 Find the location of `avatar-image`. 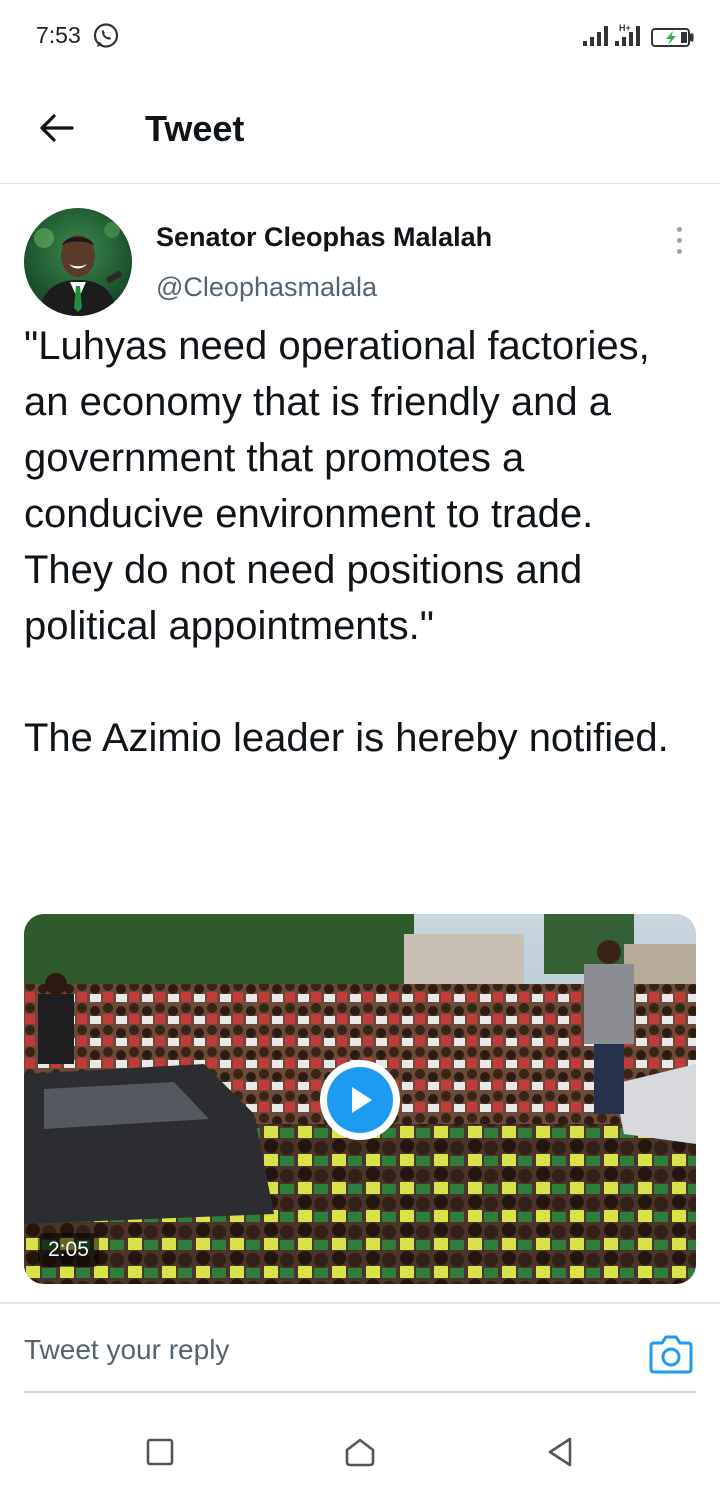

avatar-image is located at coordinates (78, 262).